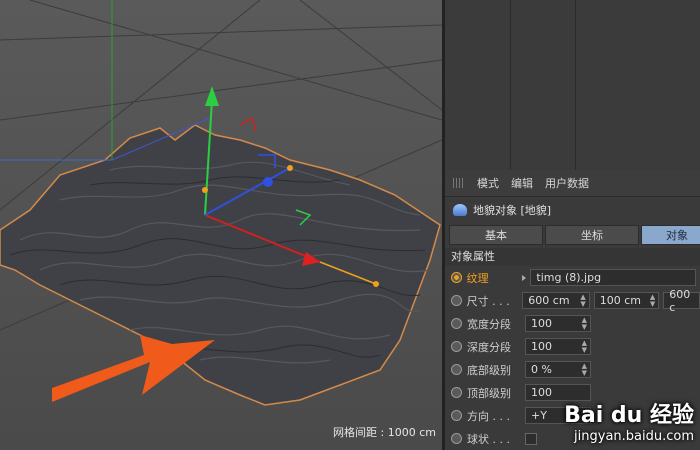  I want to click on spherical-label: 球状 . . ., so click(488, 439).